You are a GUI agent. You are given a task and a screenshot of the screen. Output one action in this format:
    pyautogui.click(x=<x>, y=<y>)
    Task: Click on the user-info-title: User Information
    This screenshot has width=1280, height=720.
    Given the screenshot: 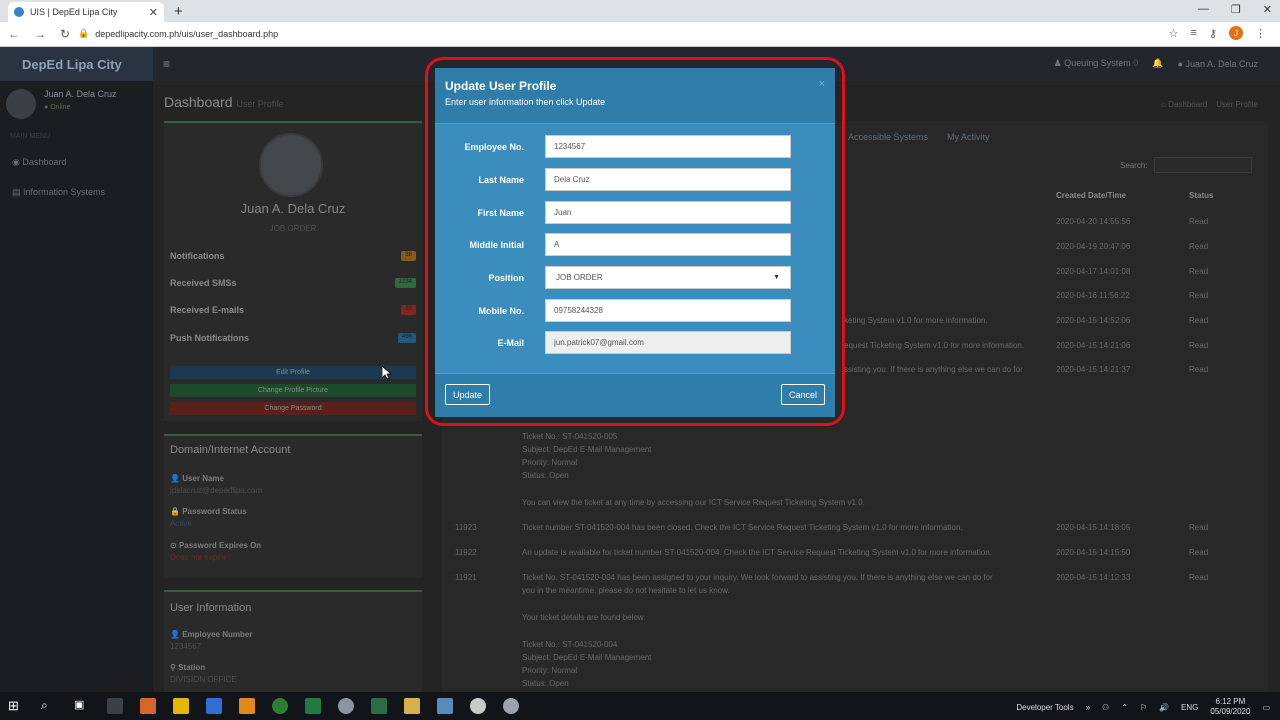 What is the action you would take?
    pyautogui.click(x=211, y=608)
    